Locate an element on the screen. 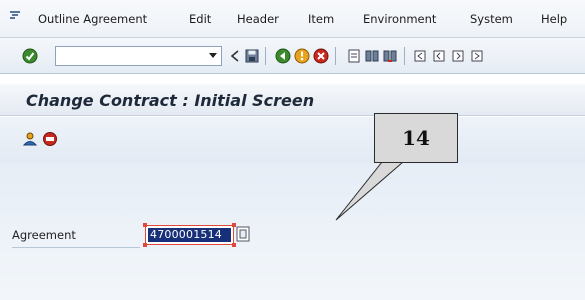 The width and height of the screenshot is (585, 300). document-icon is located at coordinates (50, 139).